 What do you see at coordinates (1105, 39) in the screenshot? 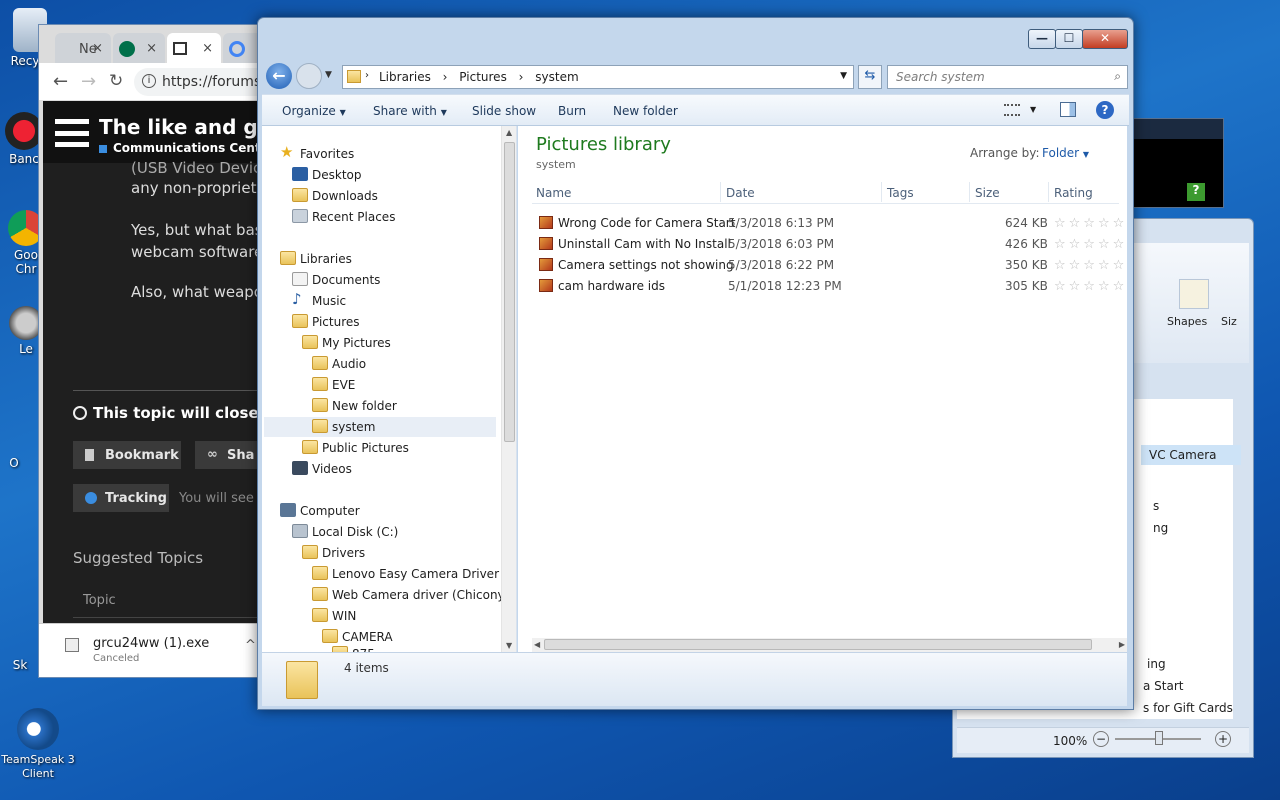
I see `close-button: ✕` at bounding box center [1105, 39].